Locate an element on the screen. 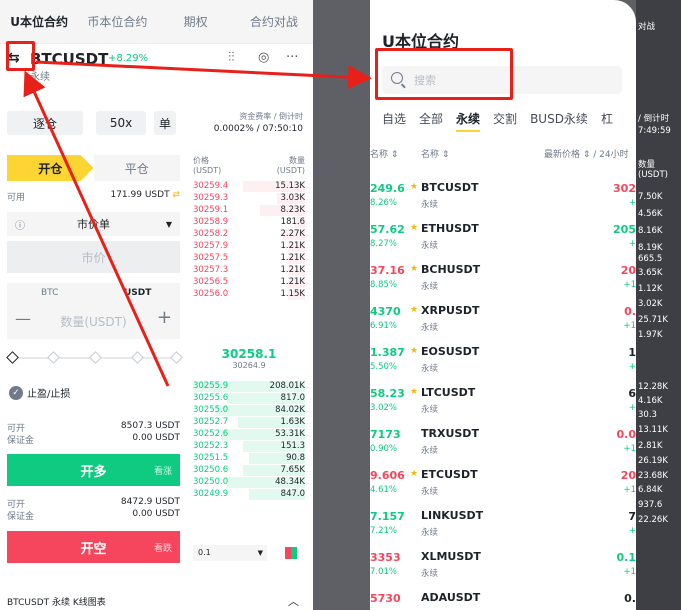  margin-mode-button: 逐仓 is located at coordinates (45, 123).